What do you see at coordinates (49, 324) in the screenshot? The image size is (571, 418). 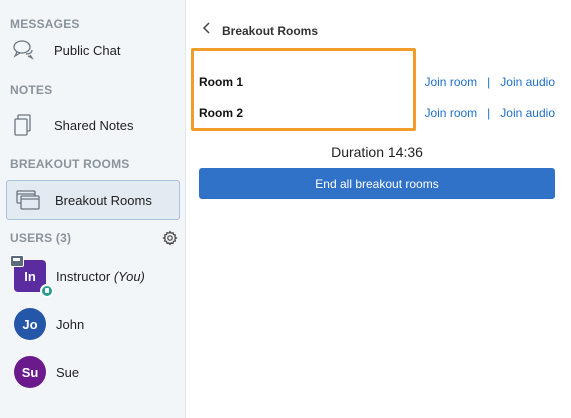 I see `user-john: Jo John` at bounding box center [49, 324].